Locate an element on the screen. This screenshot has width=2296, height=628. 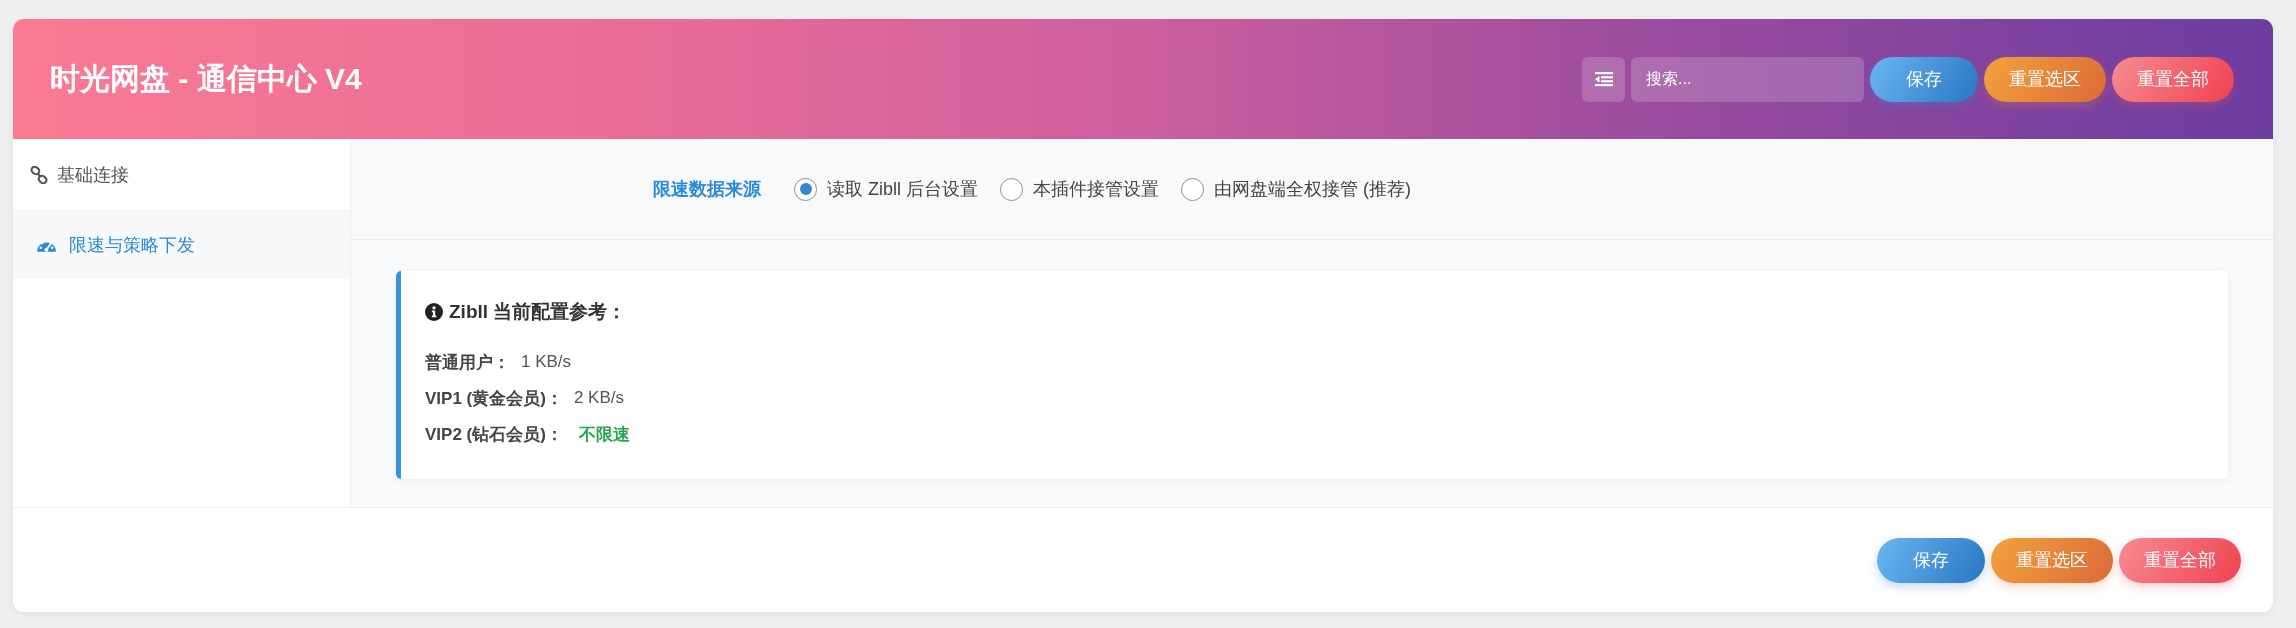
row-value: 不限速 is located at coordinates (604, 434).